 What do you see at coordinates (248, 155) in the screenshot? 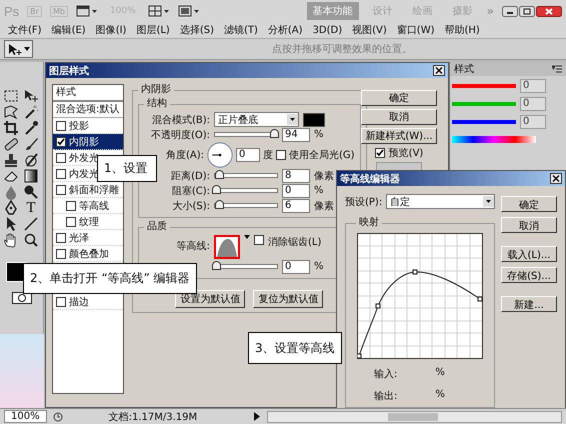
I see `angle-field: 0` at bounding box center [248, 155].